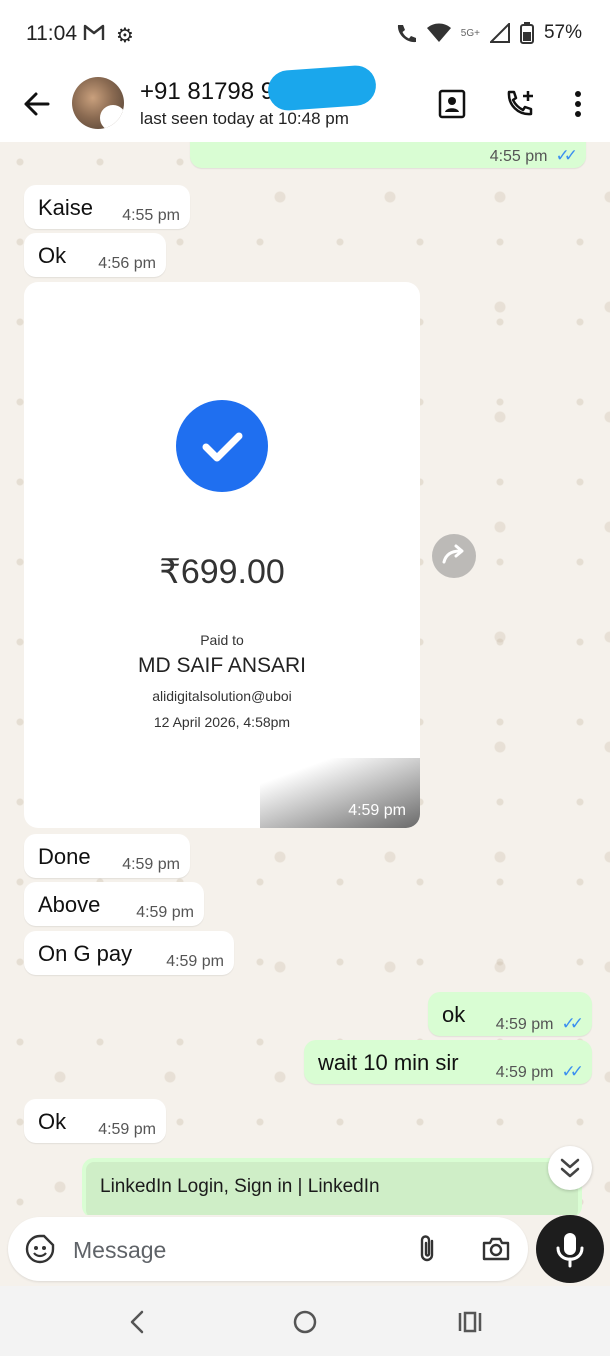 This screenshot has width=610, height=1356. Describe the element at coordinates (388, 155) in the screenshot. I see `message-out: 4:55 pm ✓✓` at that location.